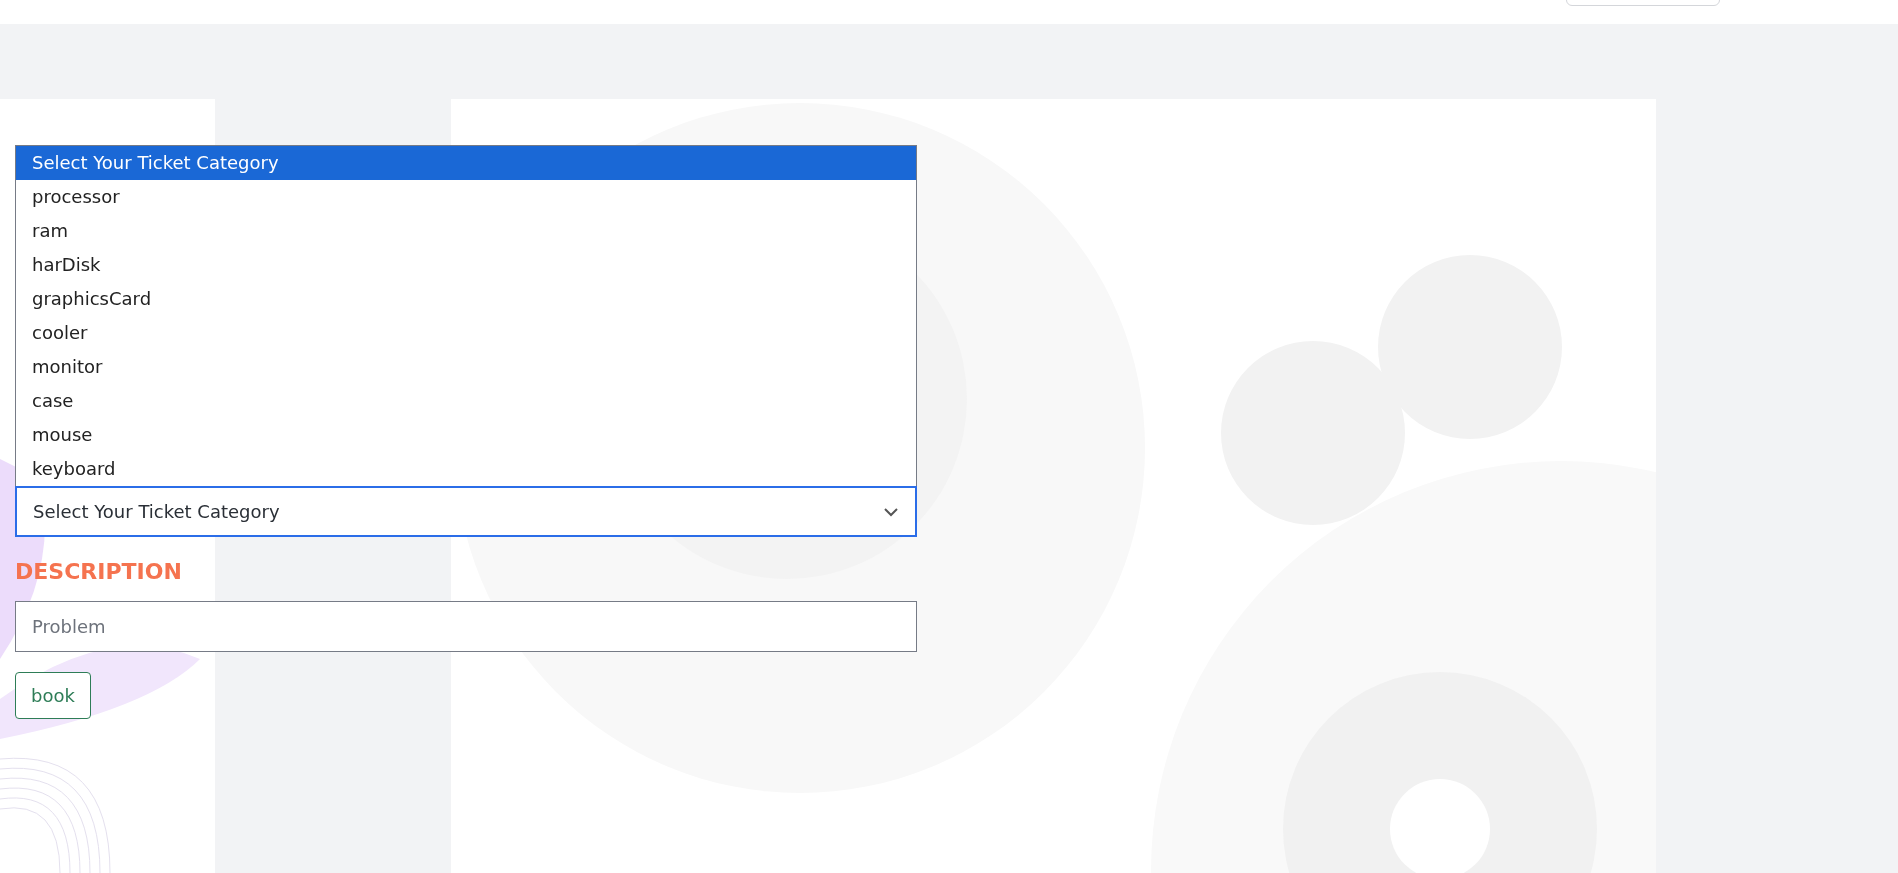 This screenshot has width=1898, height=873. What do you see at coordinates (466, 333) in the screenshot?
I see `dropdown-option: cooler` at bounding box center [466, 333].